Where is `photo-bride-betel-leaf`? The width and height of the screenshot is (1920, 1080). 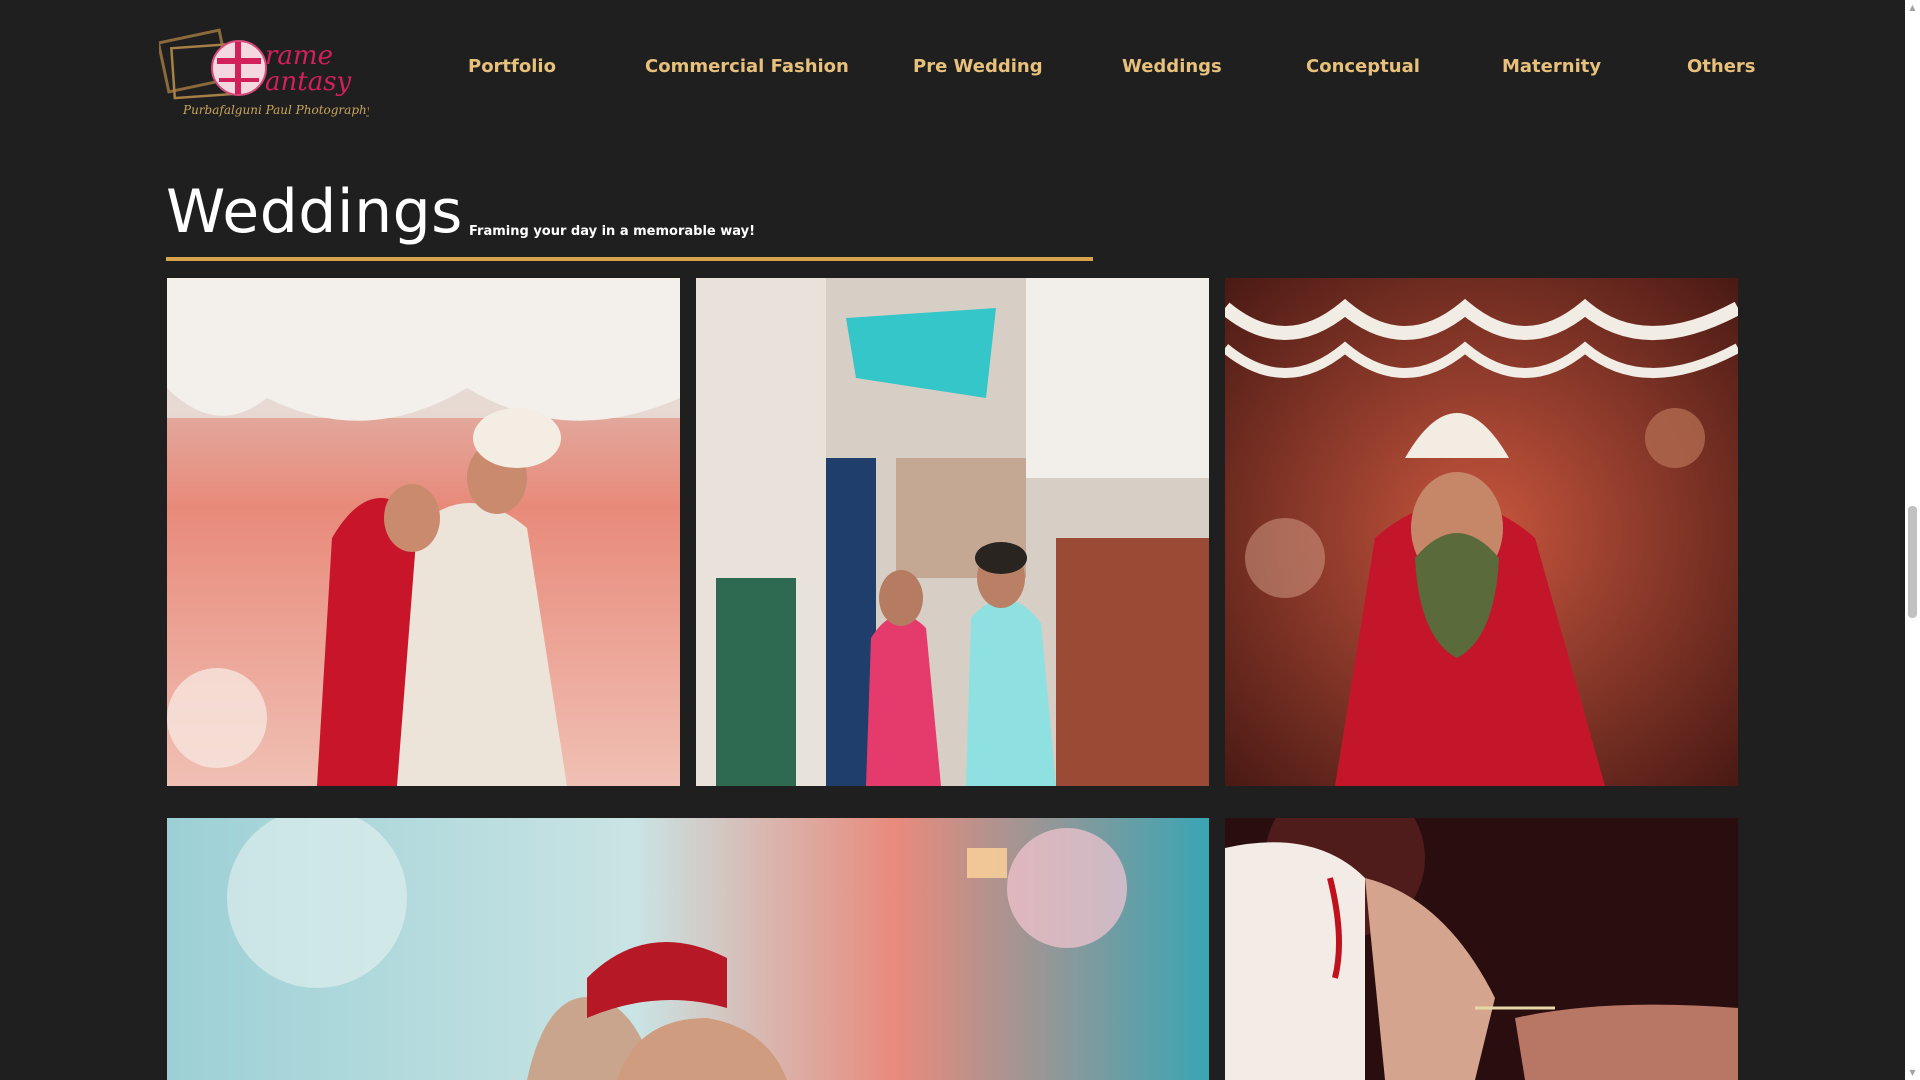 photo-bride-betel-leaf is located at coordinates (1481, 532).